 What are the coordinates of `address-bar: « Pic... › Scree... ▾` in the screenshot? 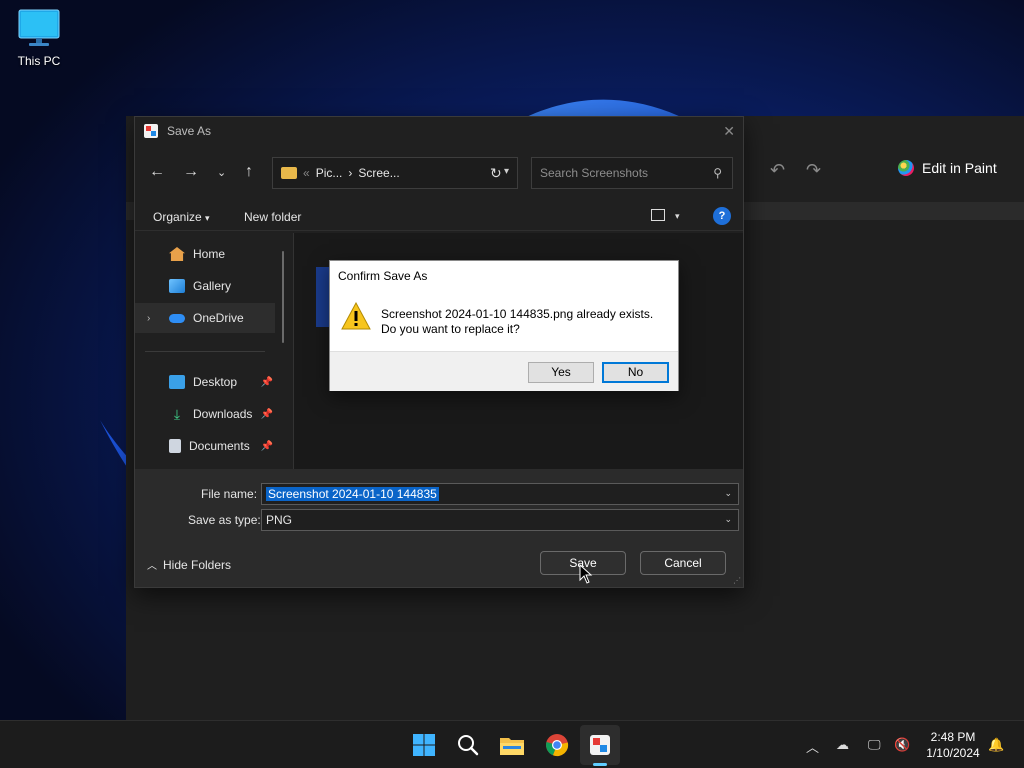 It's located at (395, 173).